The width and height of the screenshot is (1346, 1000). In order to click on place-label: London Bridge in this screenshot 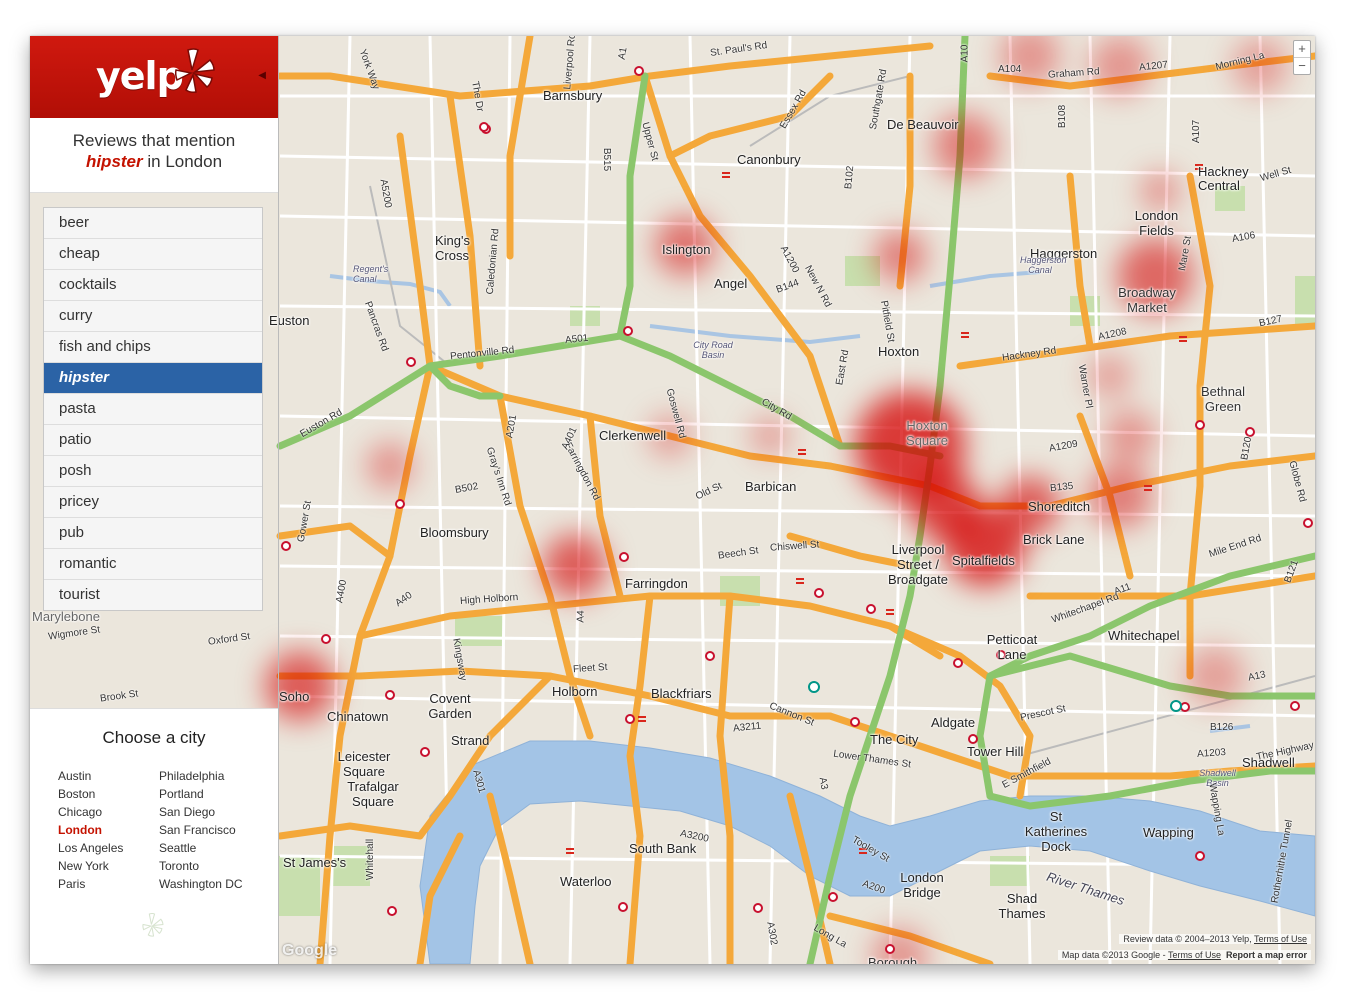, I will do `click(922, 885)`.